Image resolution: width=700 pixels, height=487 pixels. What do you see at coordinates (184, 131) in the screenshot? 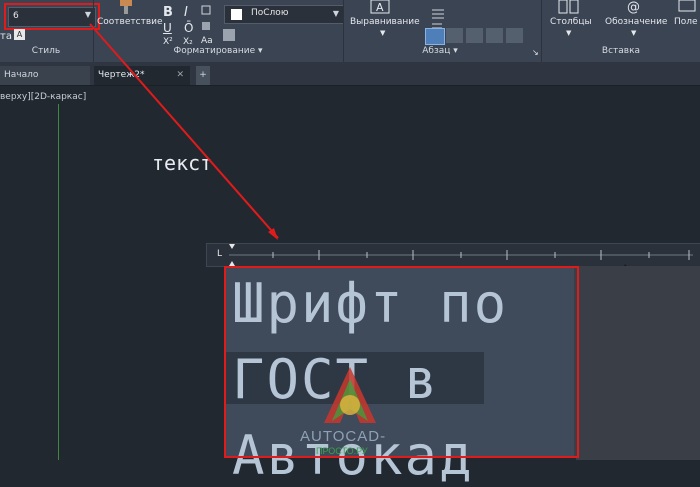
I see `annotation-arrow` at bounding box center [184, 131].